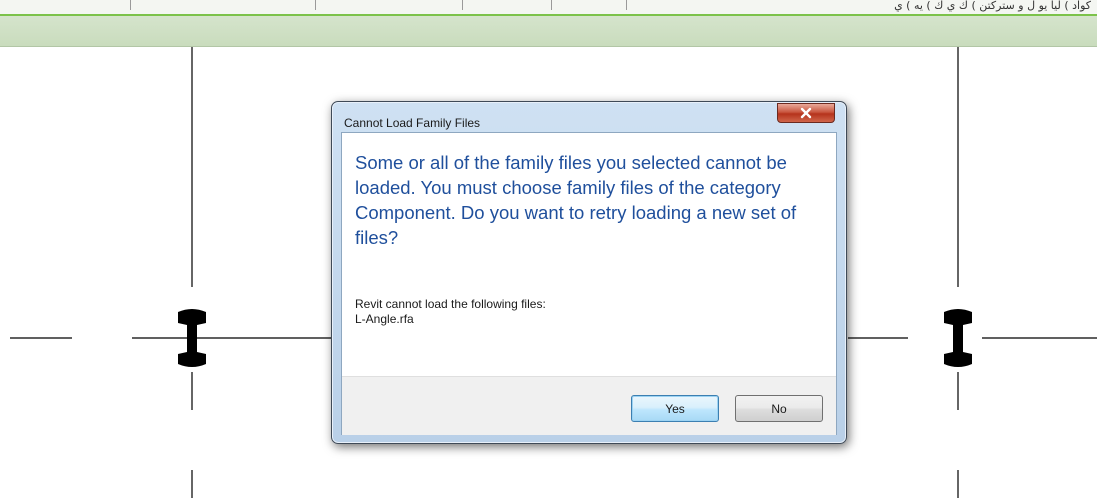 This screenshot has height=498, width=1097. I want to click on dialog-footer: Yes No, so click(589, 405).